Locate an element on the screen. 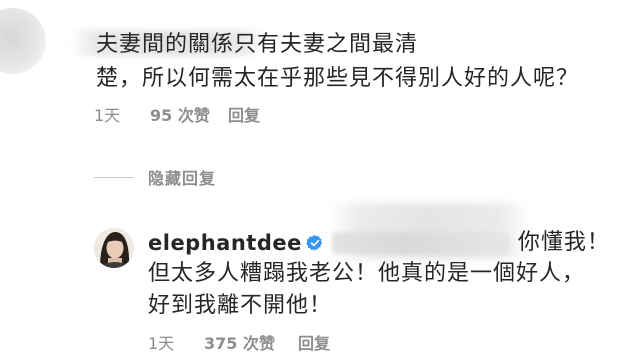 The width and height of the screenshot is (641, 352). reply-comment-text: 但太多人糟蹋我老公！他真的是一個好人， 好到我離不開他！ is located at coordinates (367, 289).